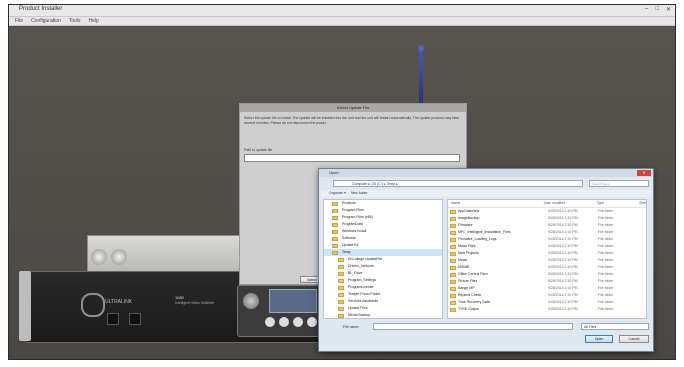 Image resolution: width=684 pixels, height=367 pixels. Describe the element at coordinates (421, 79) in the screenshot. I see `antenna` at that location.